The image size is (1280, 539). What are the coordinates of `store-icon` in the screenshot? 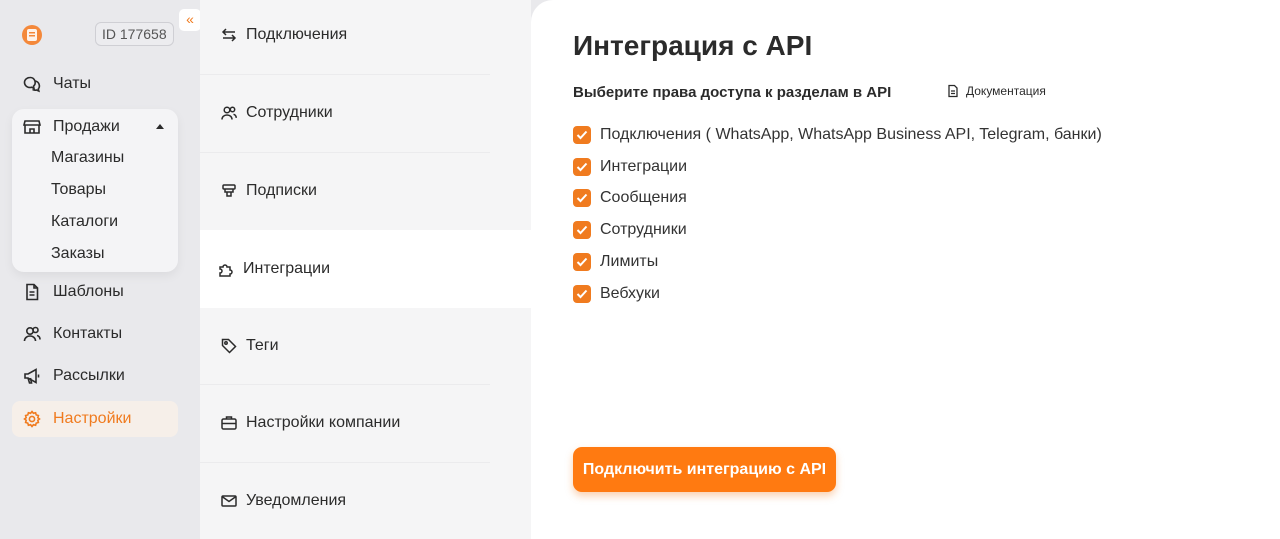 It's located at (32, 127).